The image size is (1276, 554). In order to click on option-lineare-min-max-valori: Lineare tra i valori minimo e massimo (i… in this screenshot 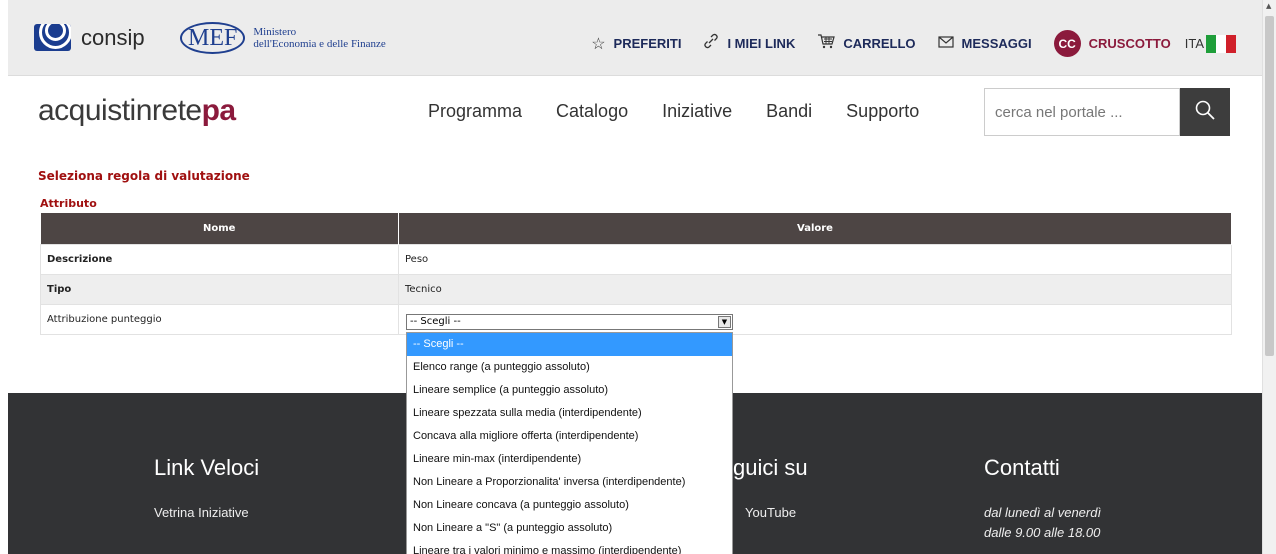, I will do `click(569, 547)`.